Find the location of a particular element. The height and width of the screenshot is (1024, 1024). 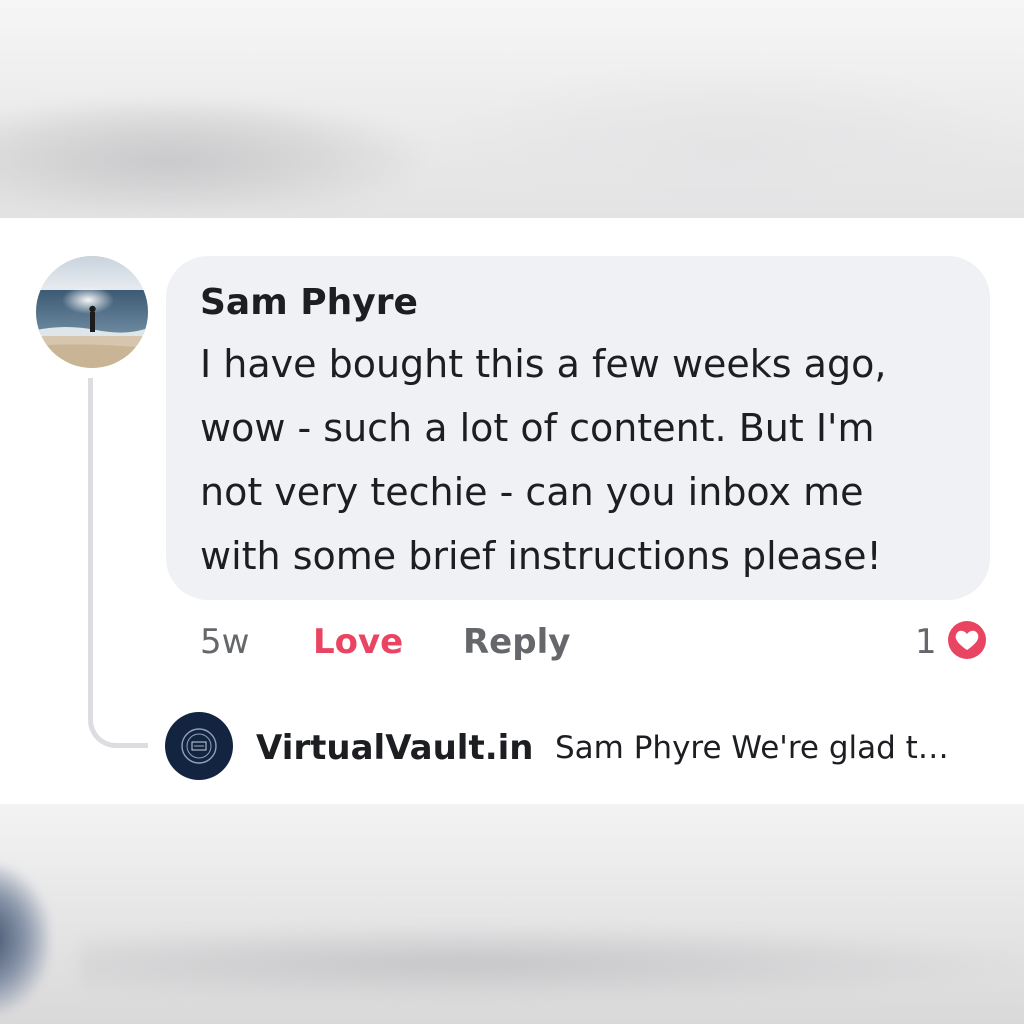

beach-photo is located at coordinates (92, 312).